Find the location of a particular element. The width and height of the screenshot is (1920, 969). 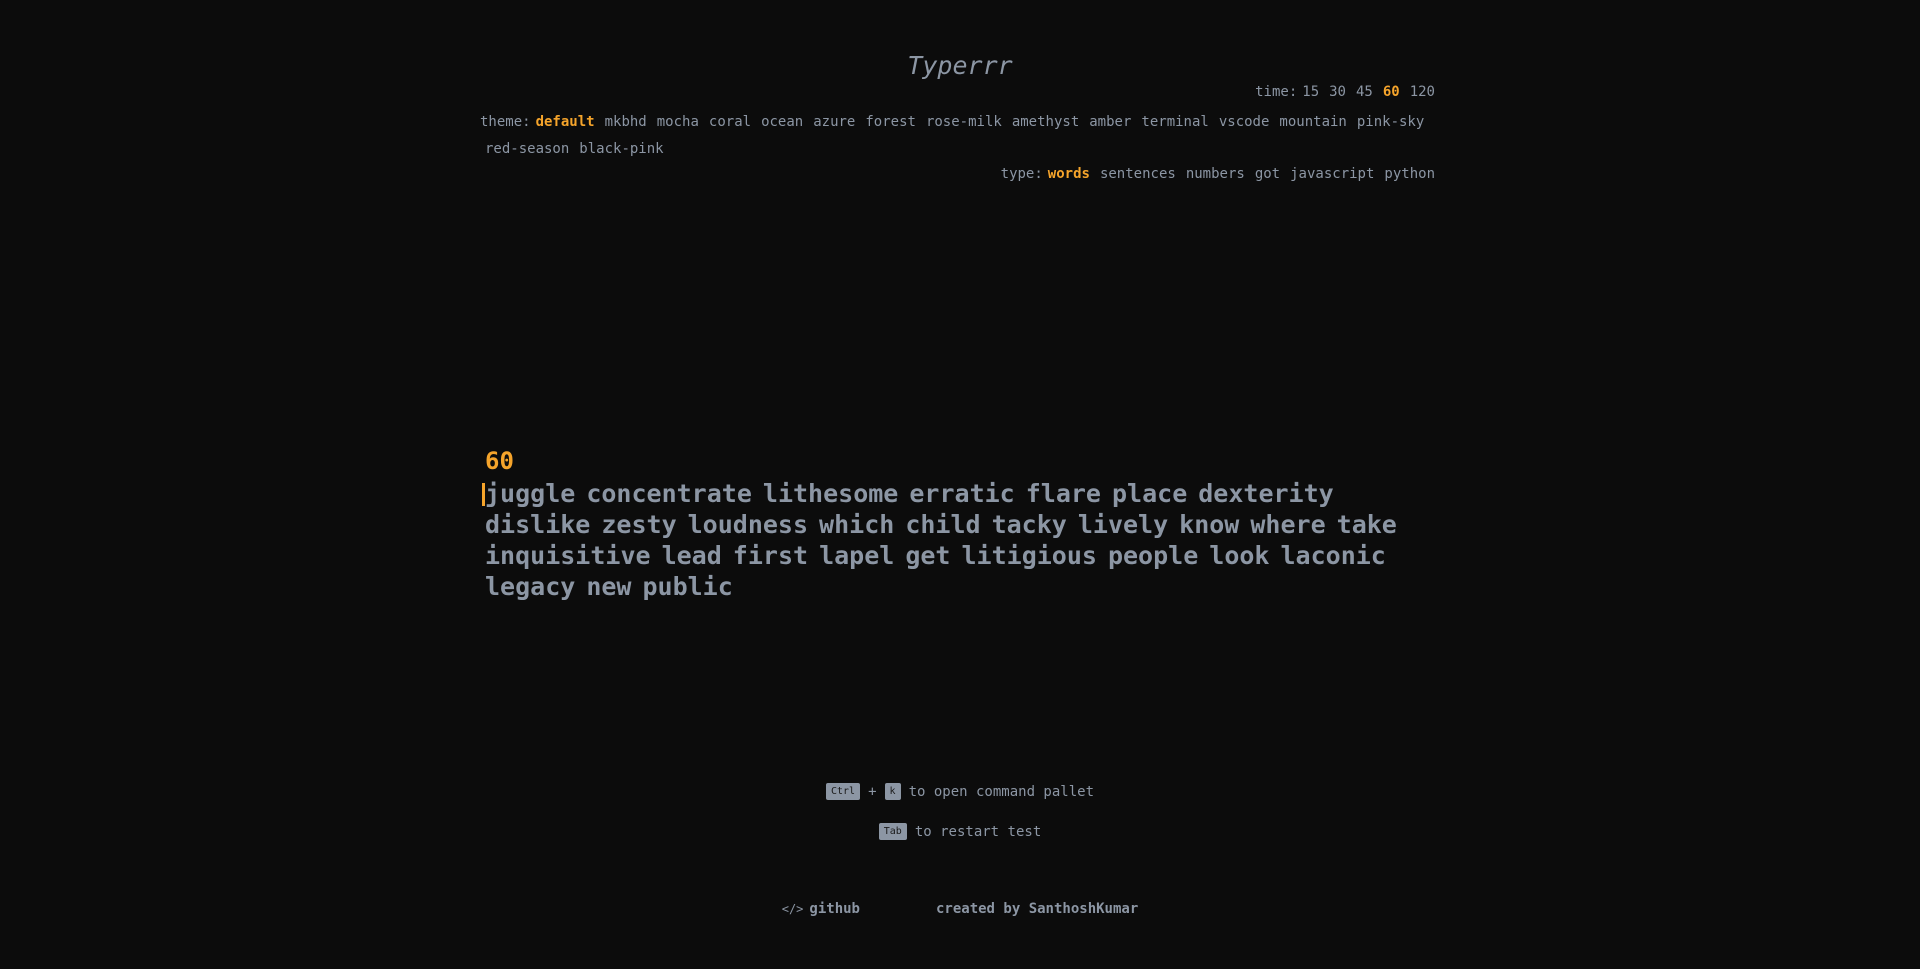

credit-text: created by SanthoshKumar is located at coordinates (1037, 909).